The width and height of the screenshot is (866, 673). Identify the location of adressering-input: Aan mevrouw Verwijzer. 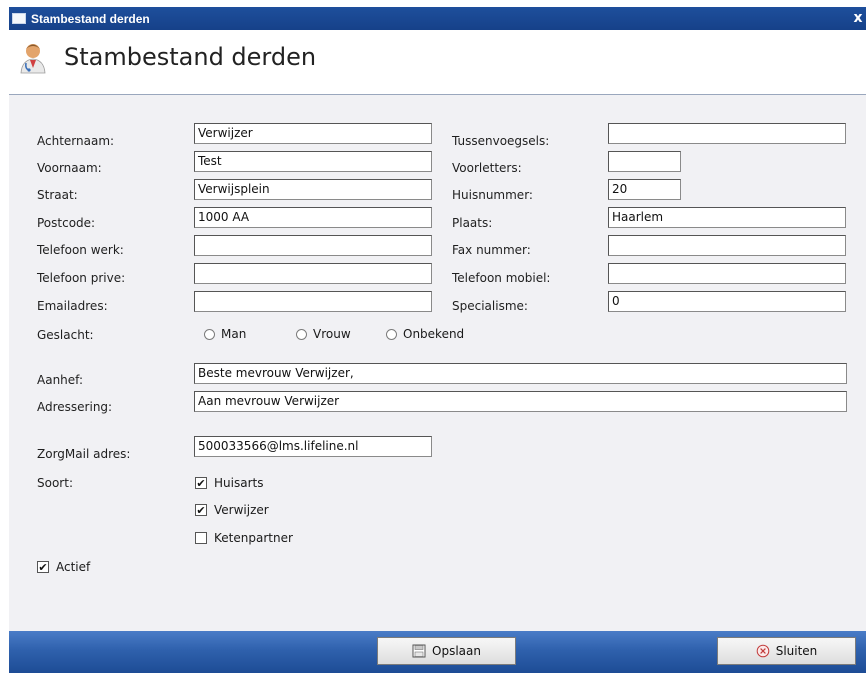
(520, 401).